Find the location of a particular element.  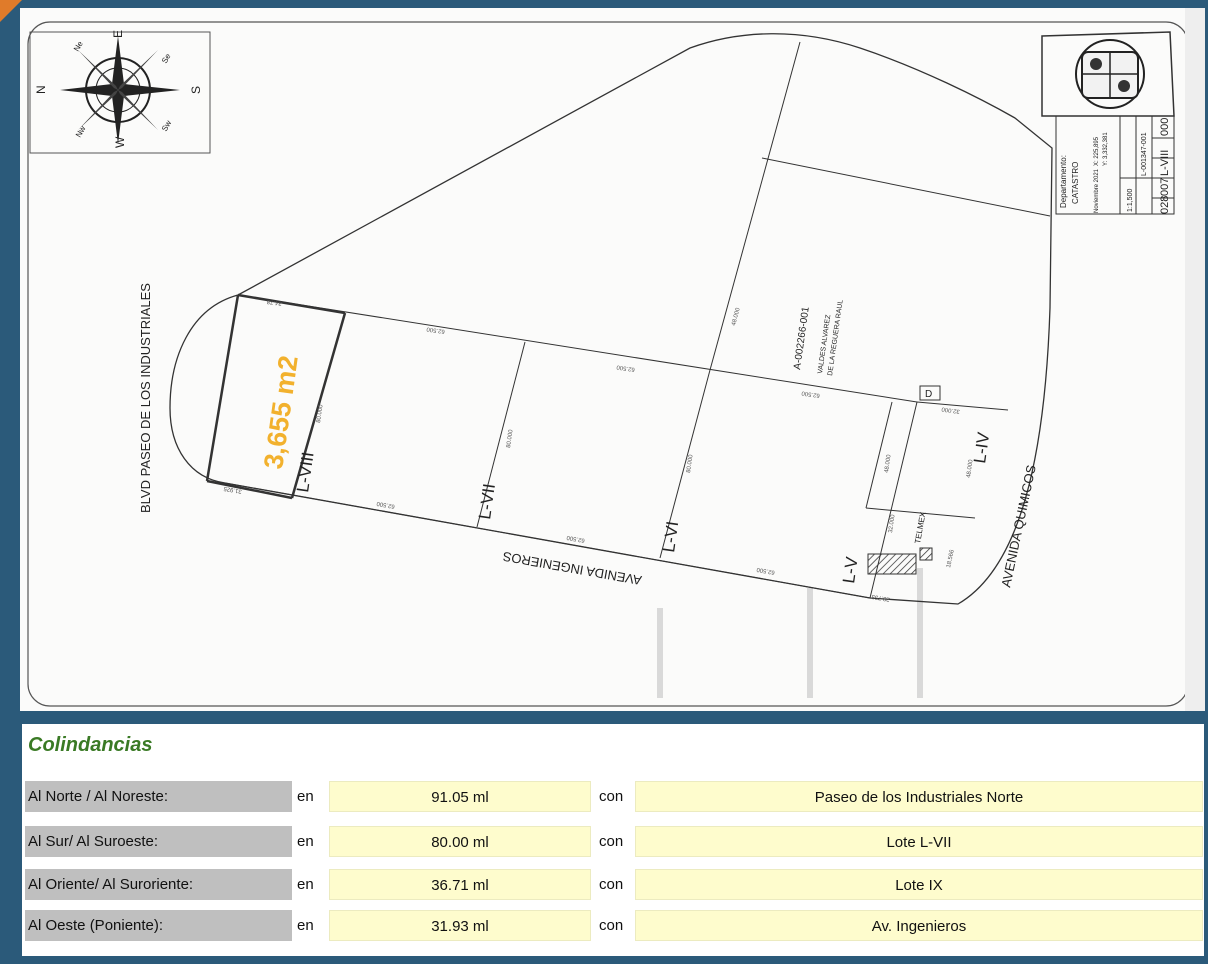

dim-l5-top: 62.500 is located at coordinates (811, 393).